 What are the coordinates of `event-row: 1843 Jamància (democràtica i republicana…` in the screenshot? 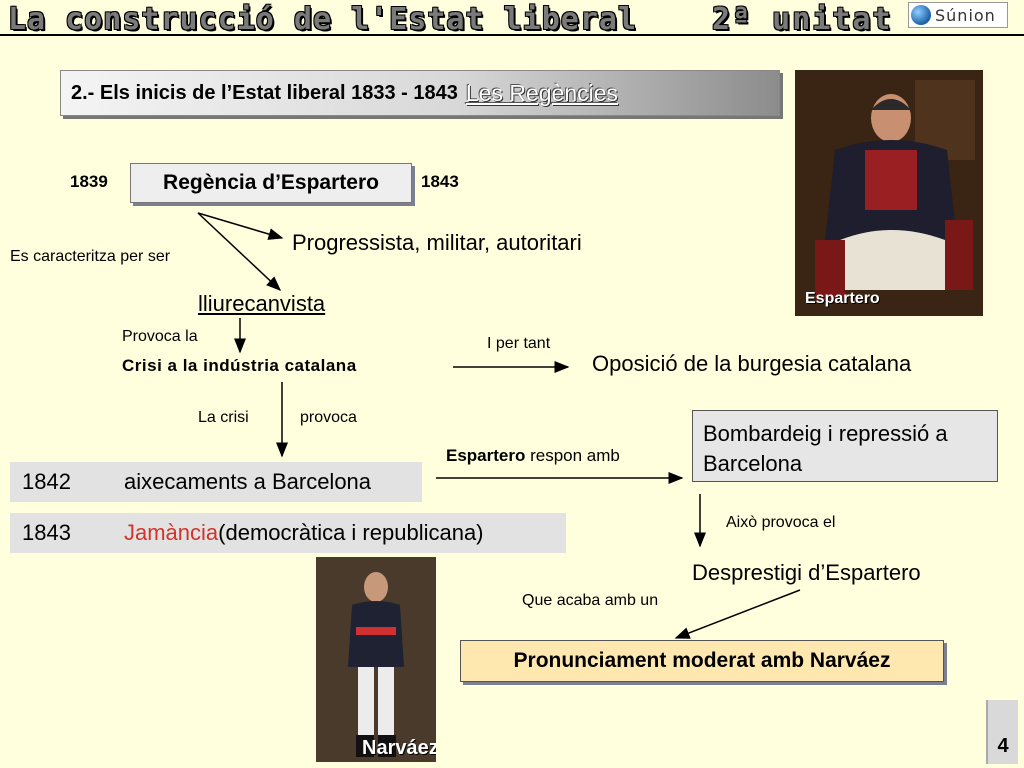 It's located at (288, 533).